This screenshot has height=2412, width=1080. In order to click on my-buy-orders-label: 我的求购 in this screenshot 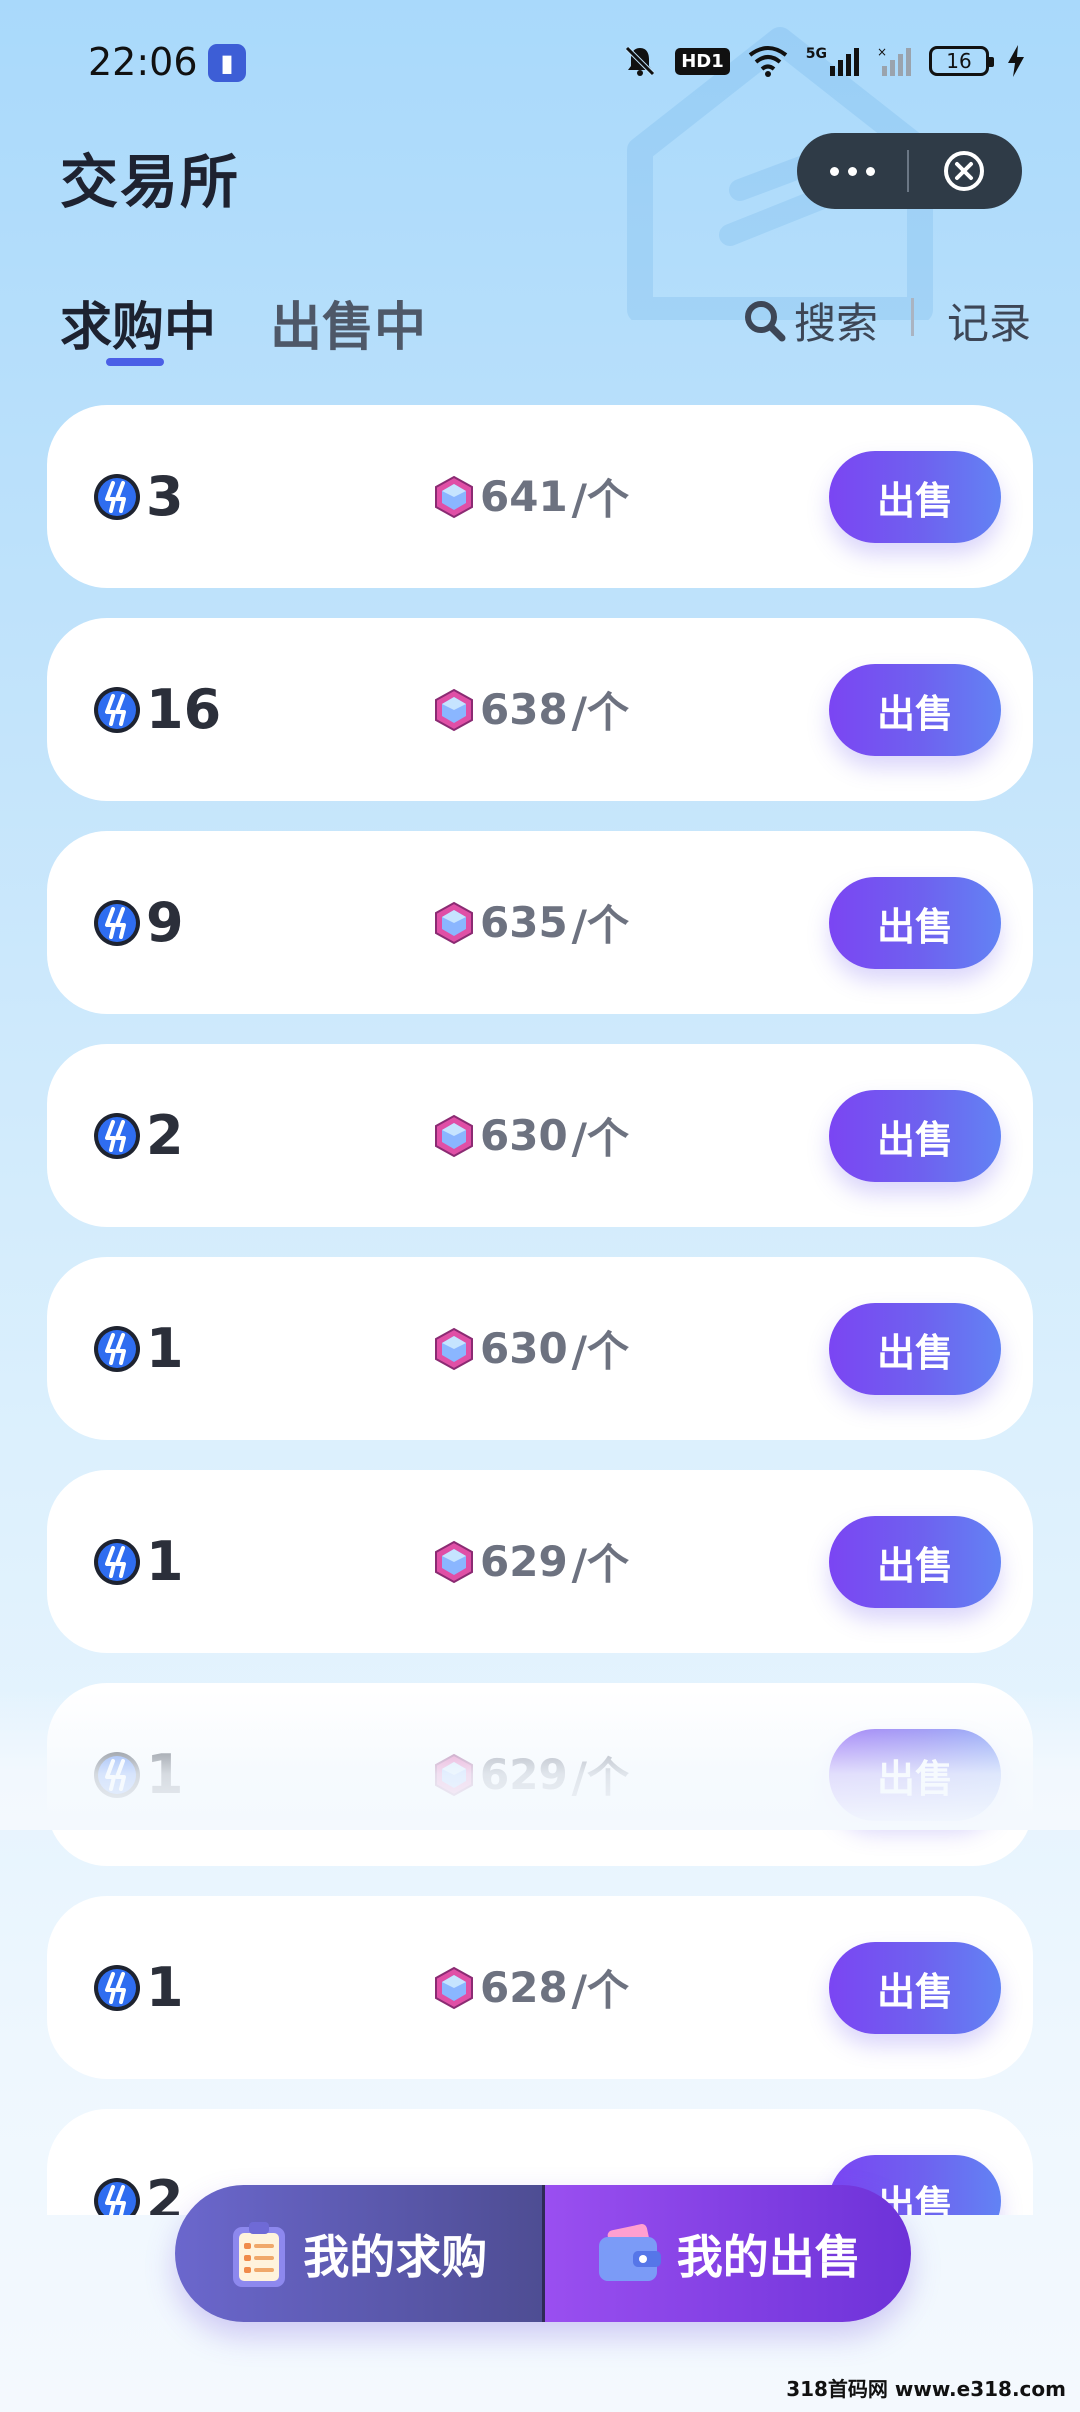, I will do `click(395, 2256)`.